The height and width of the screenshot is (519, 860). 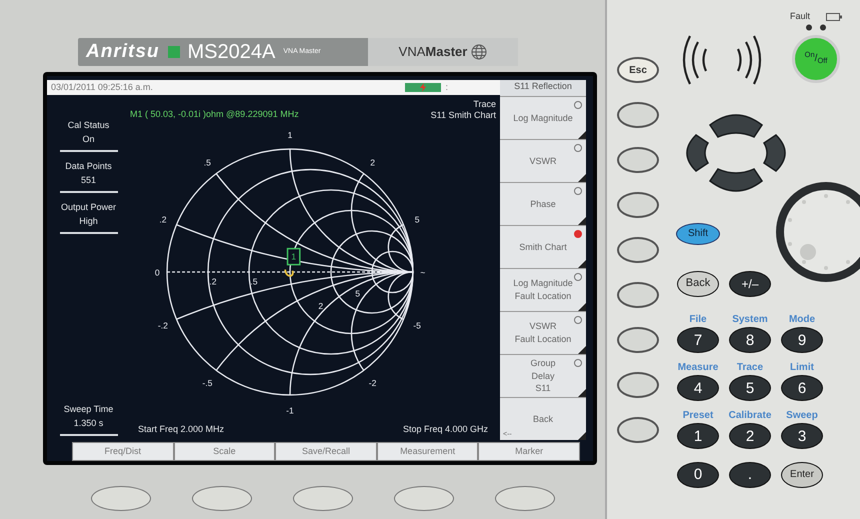 I want to click on model-name: MS2024A, so click(x=232, y=52).